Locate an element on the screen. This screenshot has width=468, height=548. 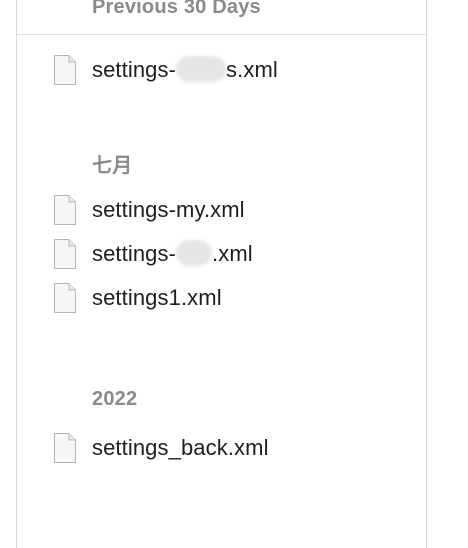
file-row: settings1.xml is located at coordinates (137, 298).